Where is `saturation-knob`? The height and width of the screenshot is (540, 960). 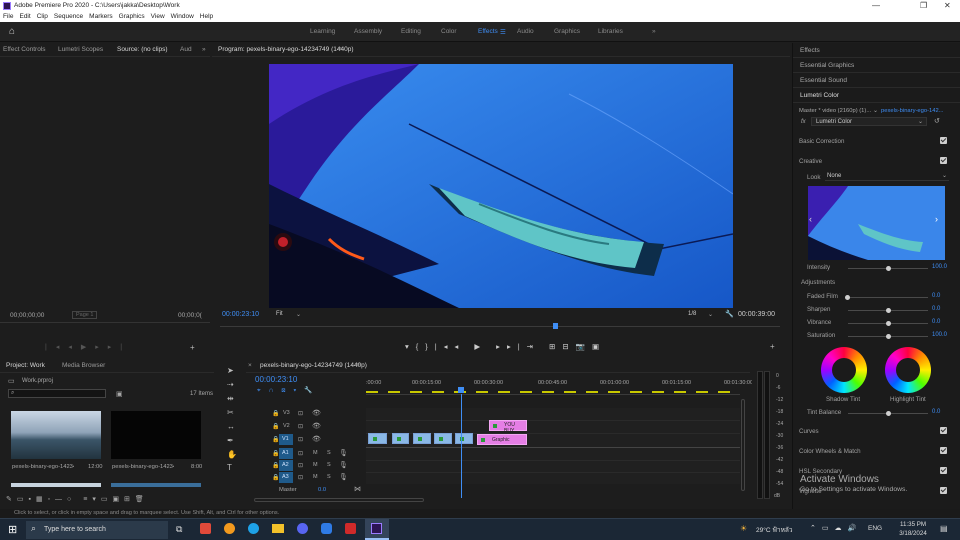
saturation-knob is located at coordinates (888, 336).